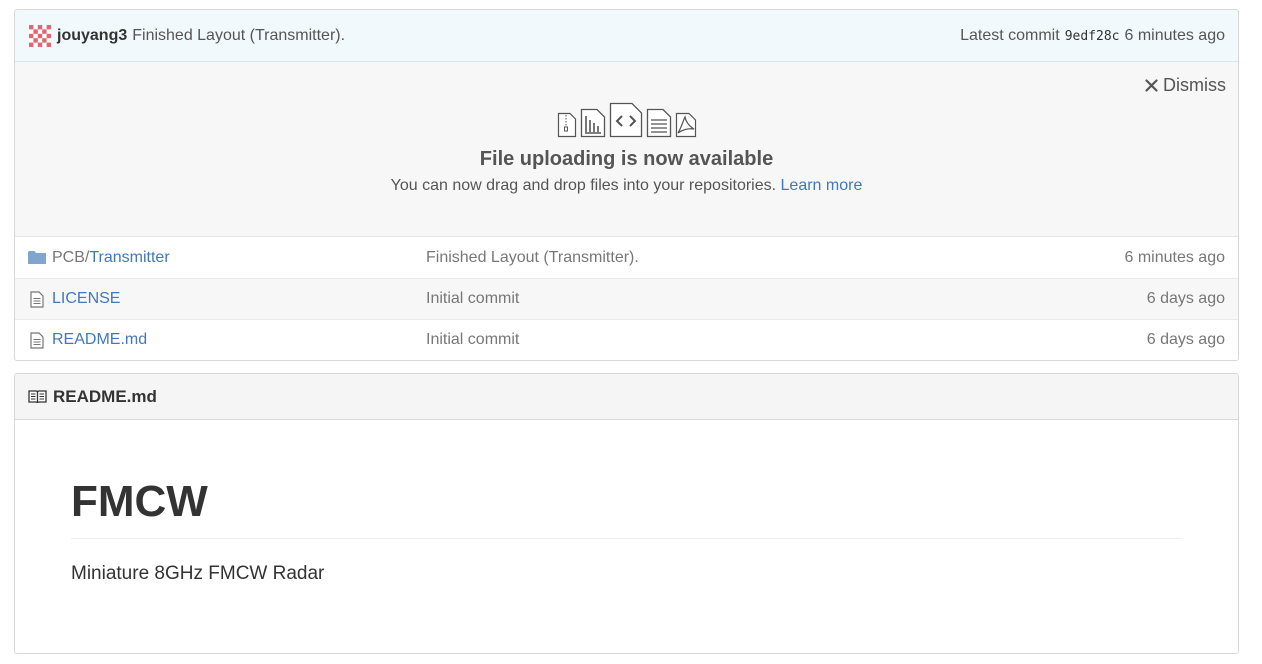 The width and height of the screenshot is (1262, 664). What do you see at coordinates (626, 159) in the screenshot?
I see `upload-title: File uploading is now available` at bounding box center [626, 159].